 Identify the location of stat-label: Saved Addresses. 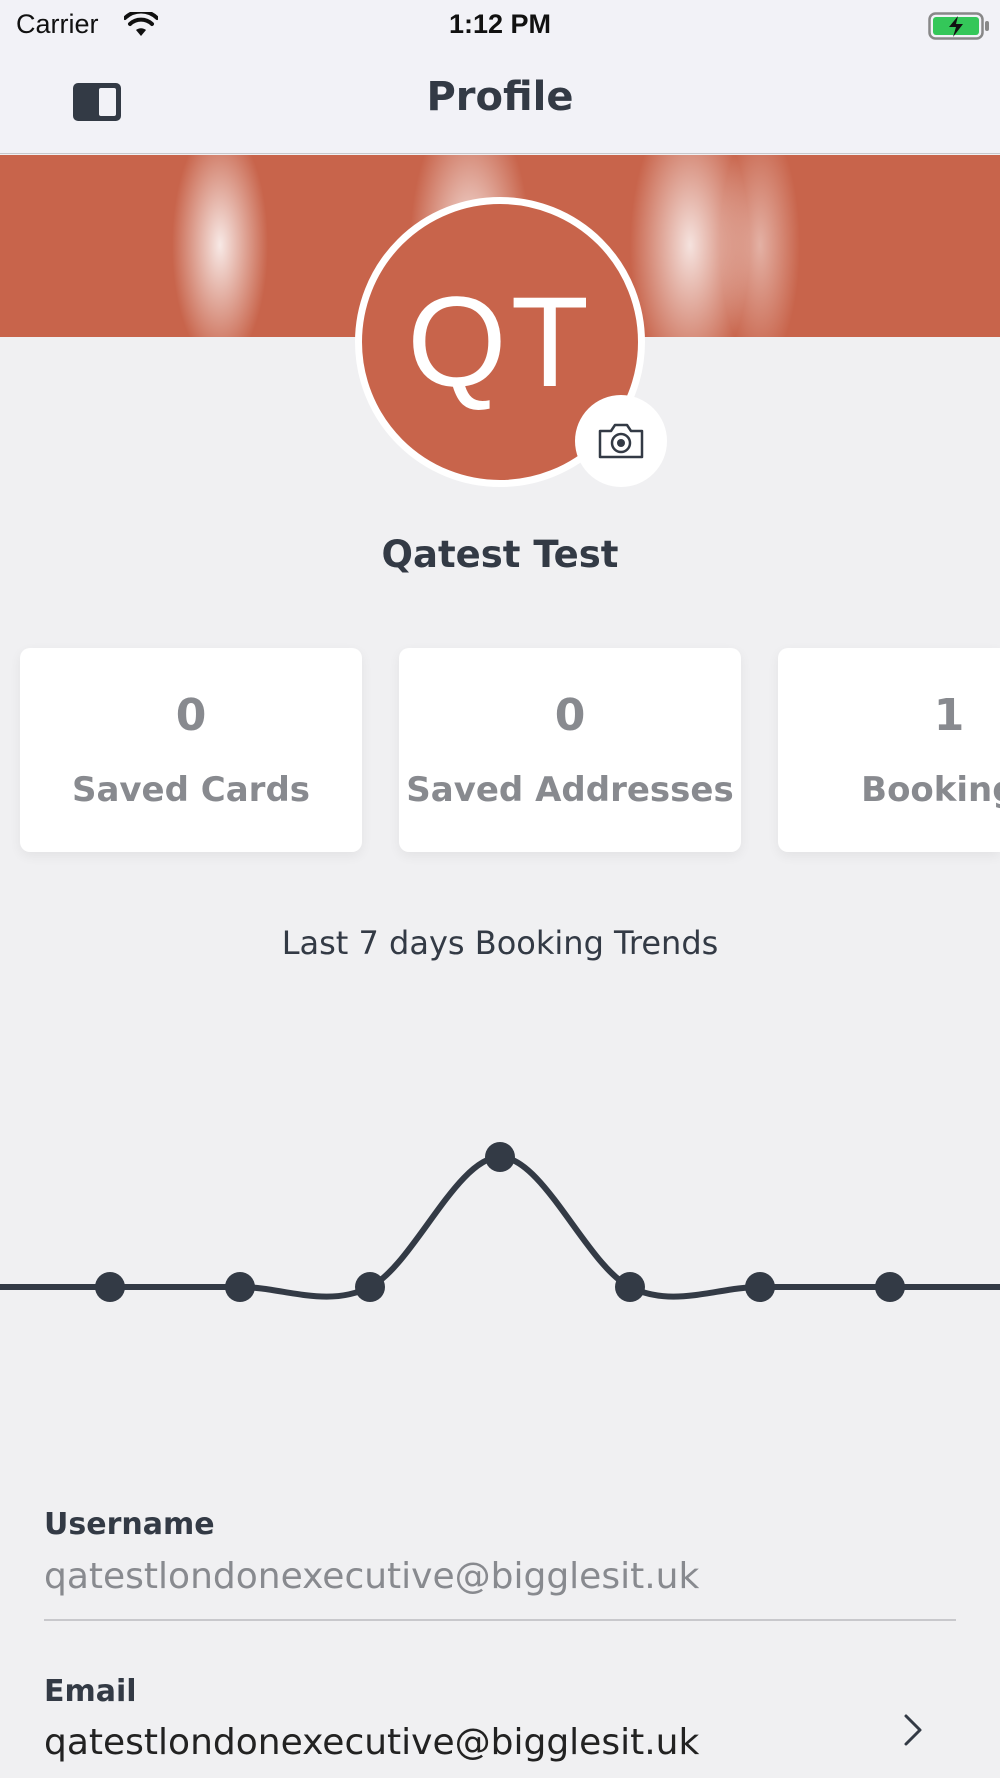
(570, 790).